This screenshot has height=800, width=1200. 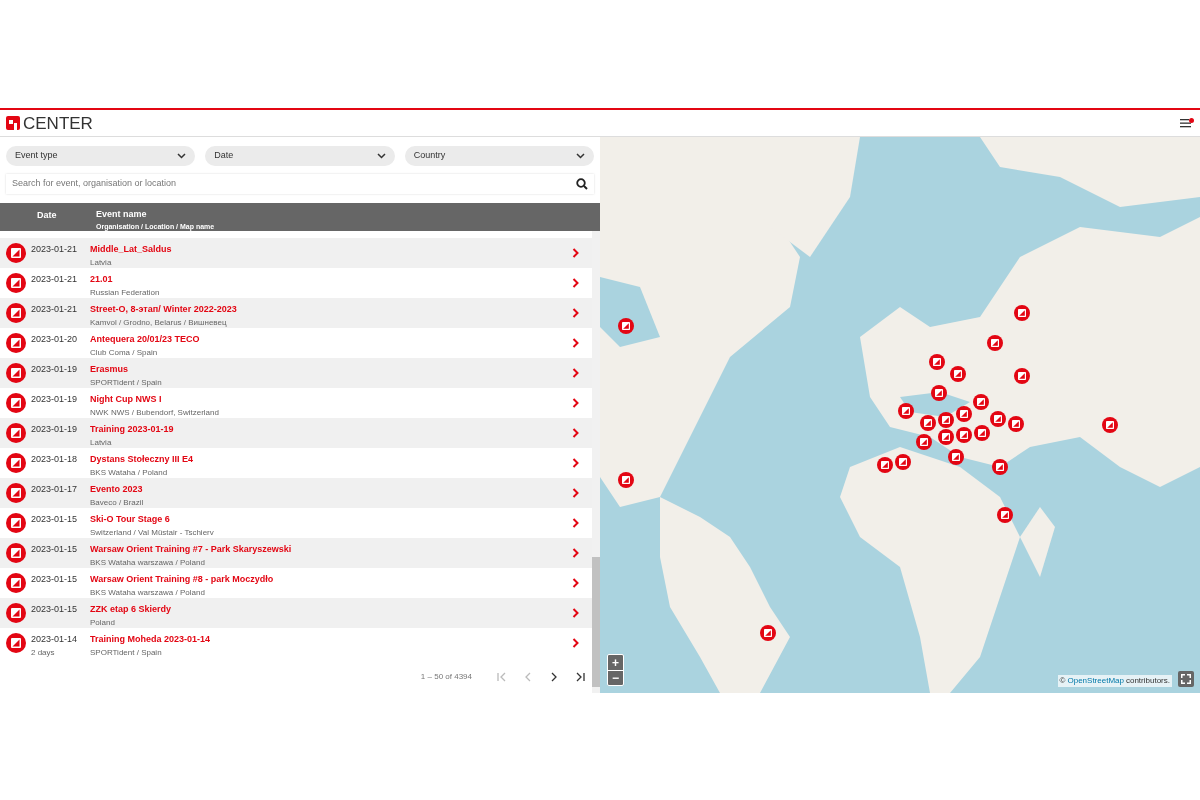 What do you see at coordinates (615, 662) in the screenshot?
I see `zoom-in-button: +` at bounding box center [615, 662].